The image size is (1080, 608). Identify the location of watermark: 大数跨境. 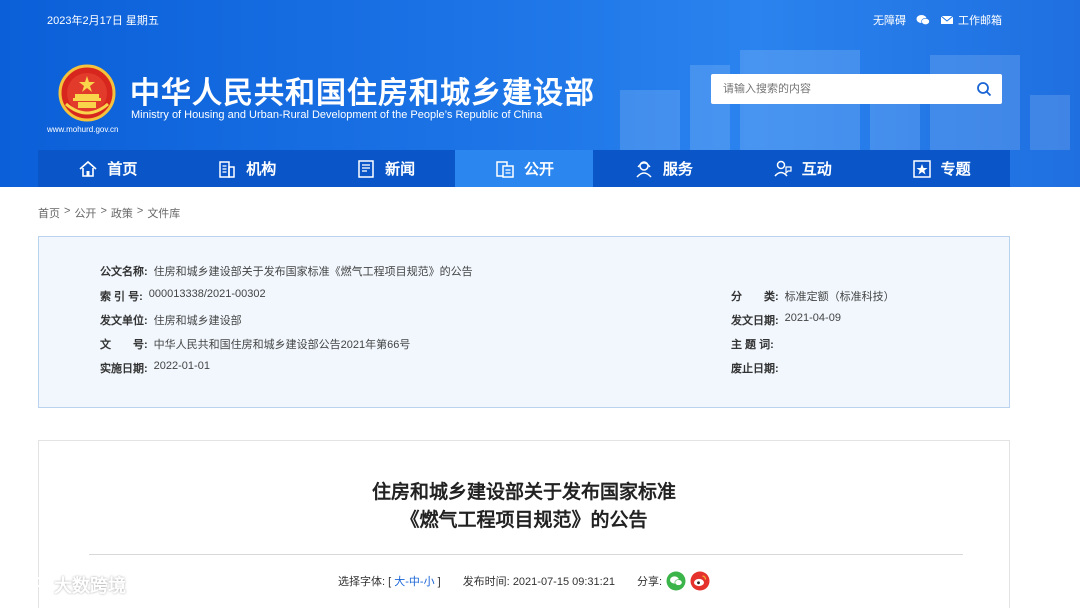
(67, 585).